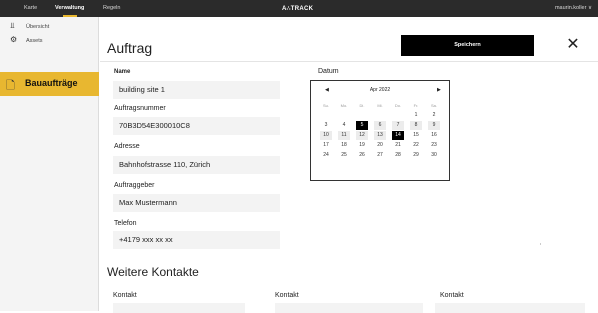  What do you see at coordinates (380, 135) in the screenshot?
I see `calendar-day: 13` at bounding box center [380, 135].